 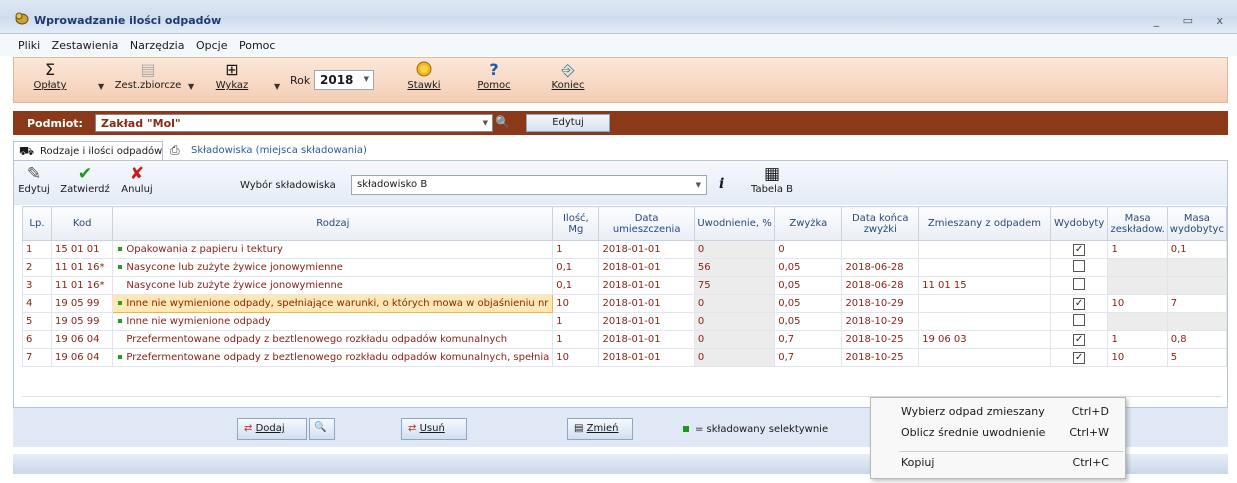 I want to click on cell-zwyzka: 0, so click(x=808, y=249).